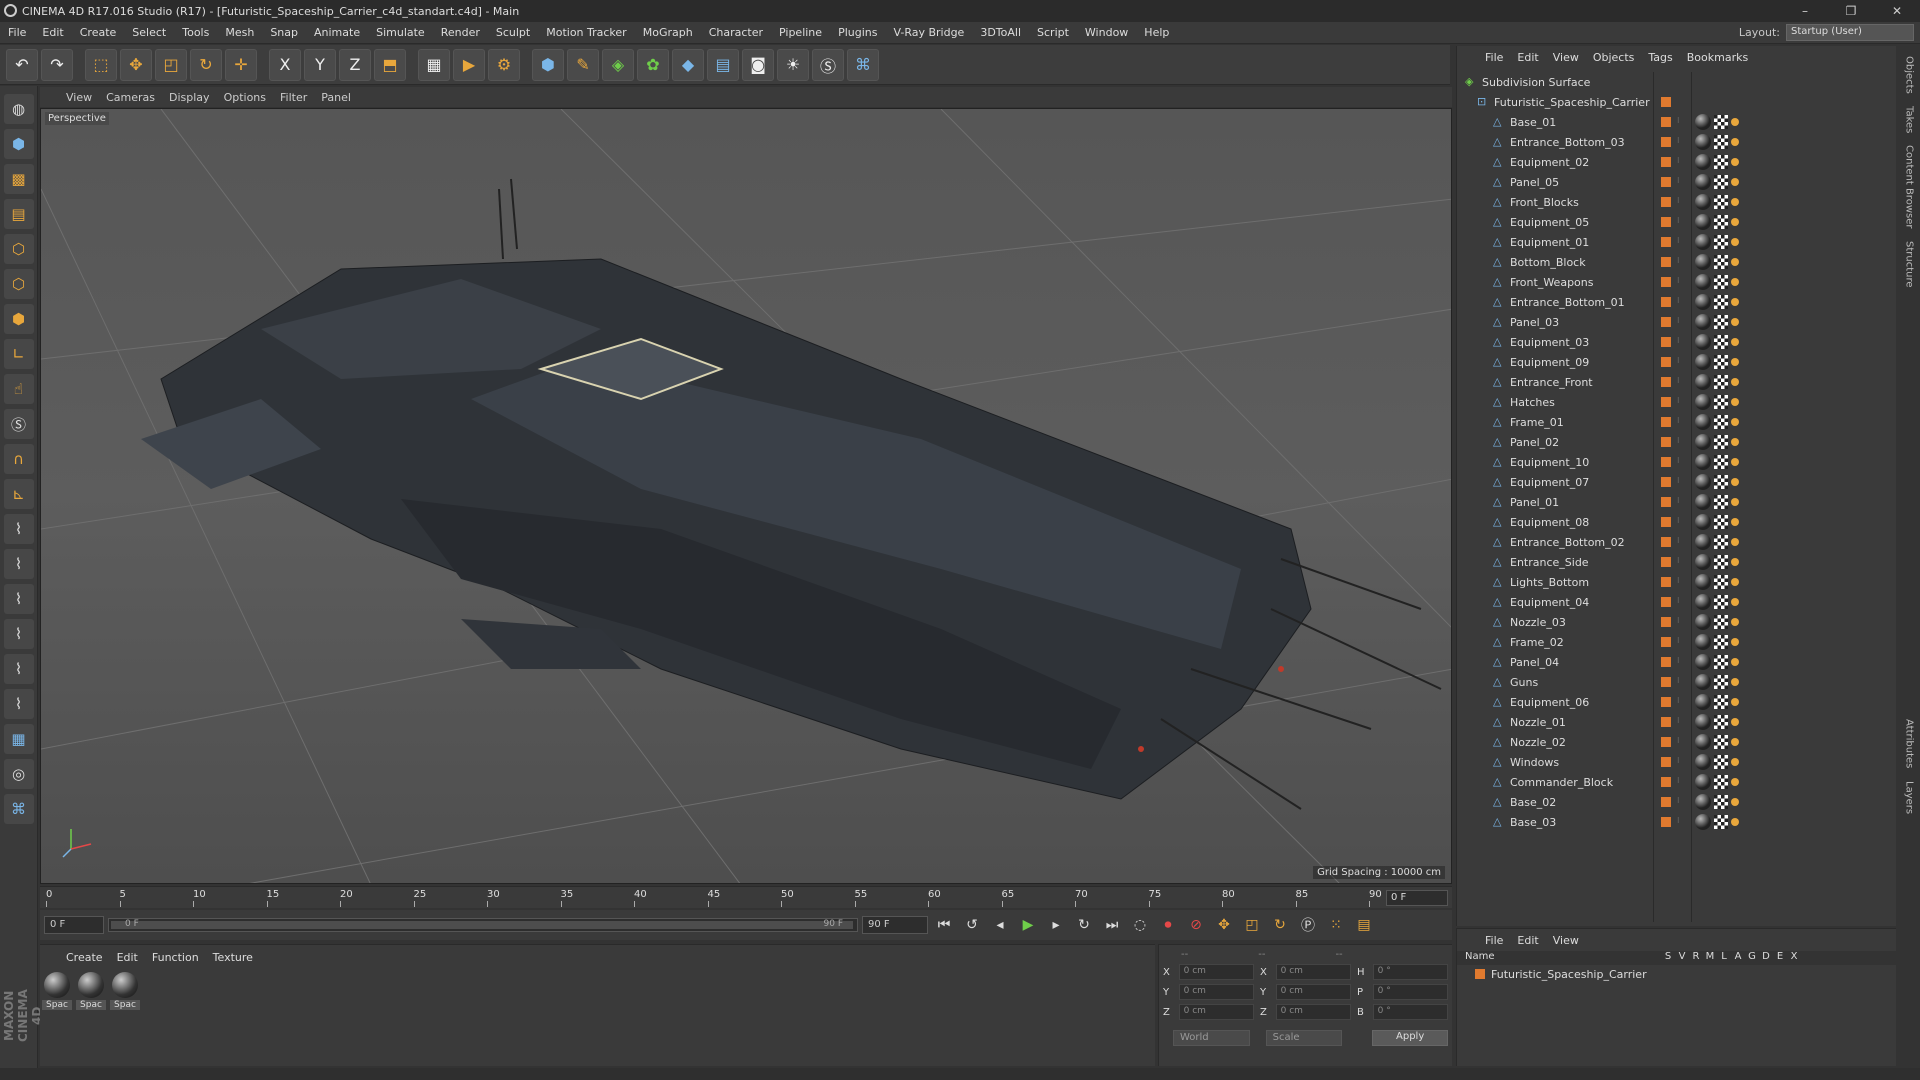  What do you see at coordinates (1336, 925) in the screenshot?
I see `key-pla-icon: ⁙` at bounding box center [1336, 925].